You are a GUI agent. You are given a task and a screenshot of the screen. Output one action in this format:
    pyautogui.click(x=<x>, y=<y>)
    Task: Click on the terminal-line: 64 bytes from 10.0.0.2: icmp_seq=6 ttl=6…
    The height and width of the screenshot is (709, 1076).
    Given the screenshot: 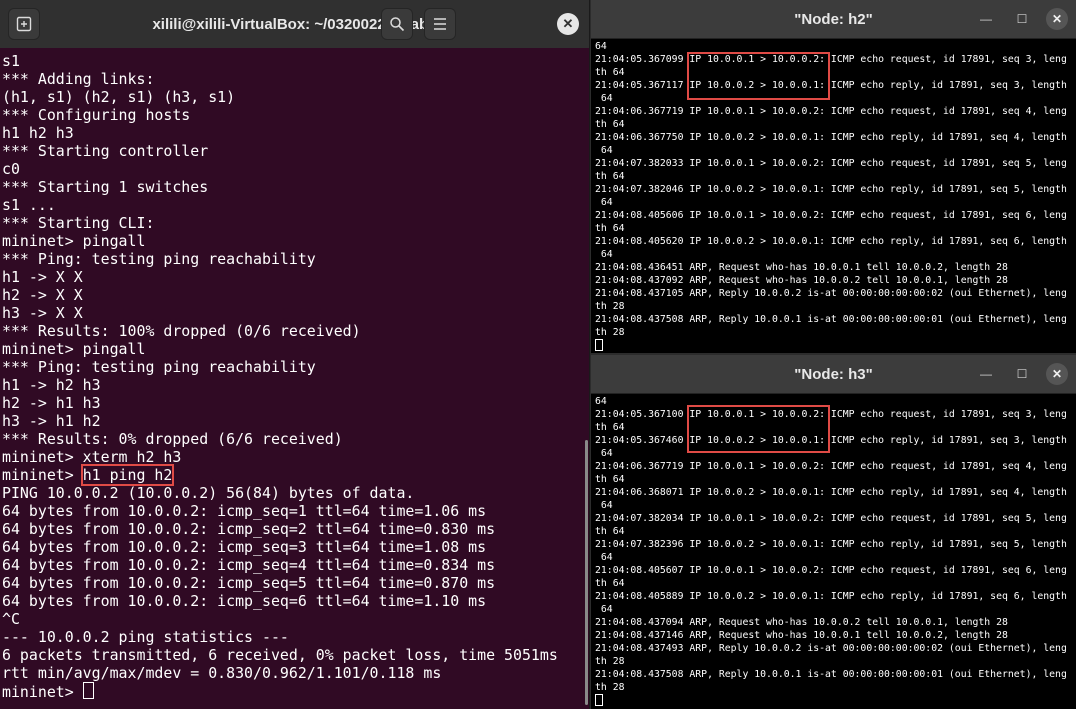 What is the action you would take?
    pyautogui.click(x=295, y=601)
    